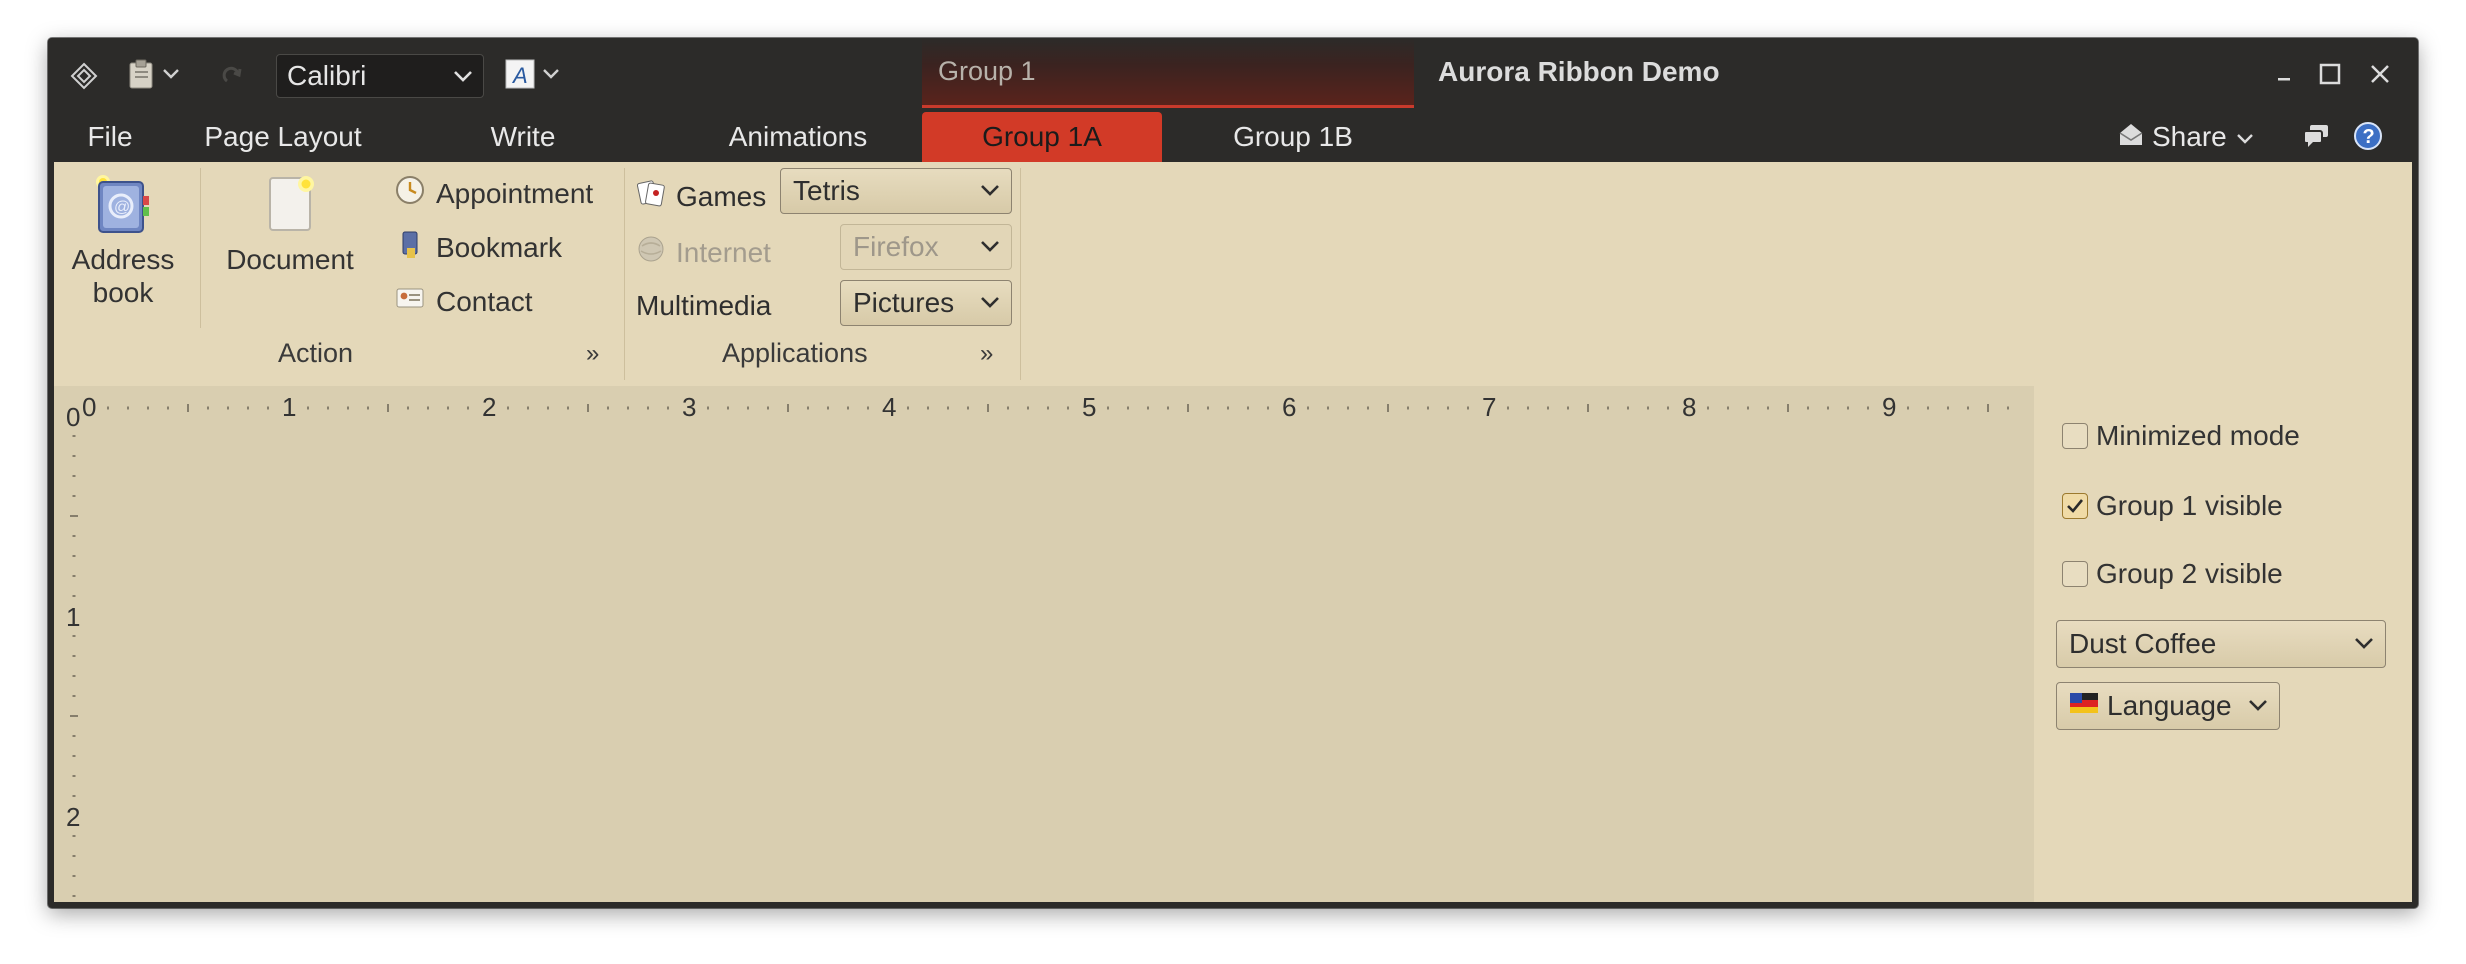  I want to click on ruler-h-label: 1, so click(289, 407).